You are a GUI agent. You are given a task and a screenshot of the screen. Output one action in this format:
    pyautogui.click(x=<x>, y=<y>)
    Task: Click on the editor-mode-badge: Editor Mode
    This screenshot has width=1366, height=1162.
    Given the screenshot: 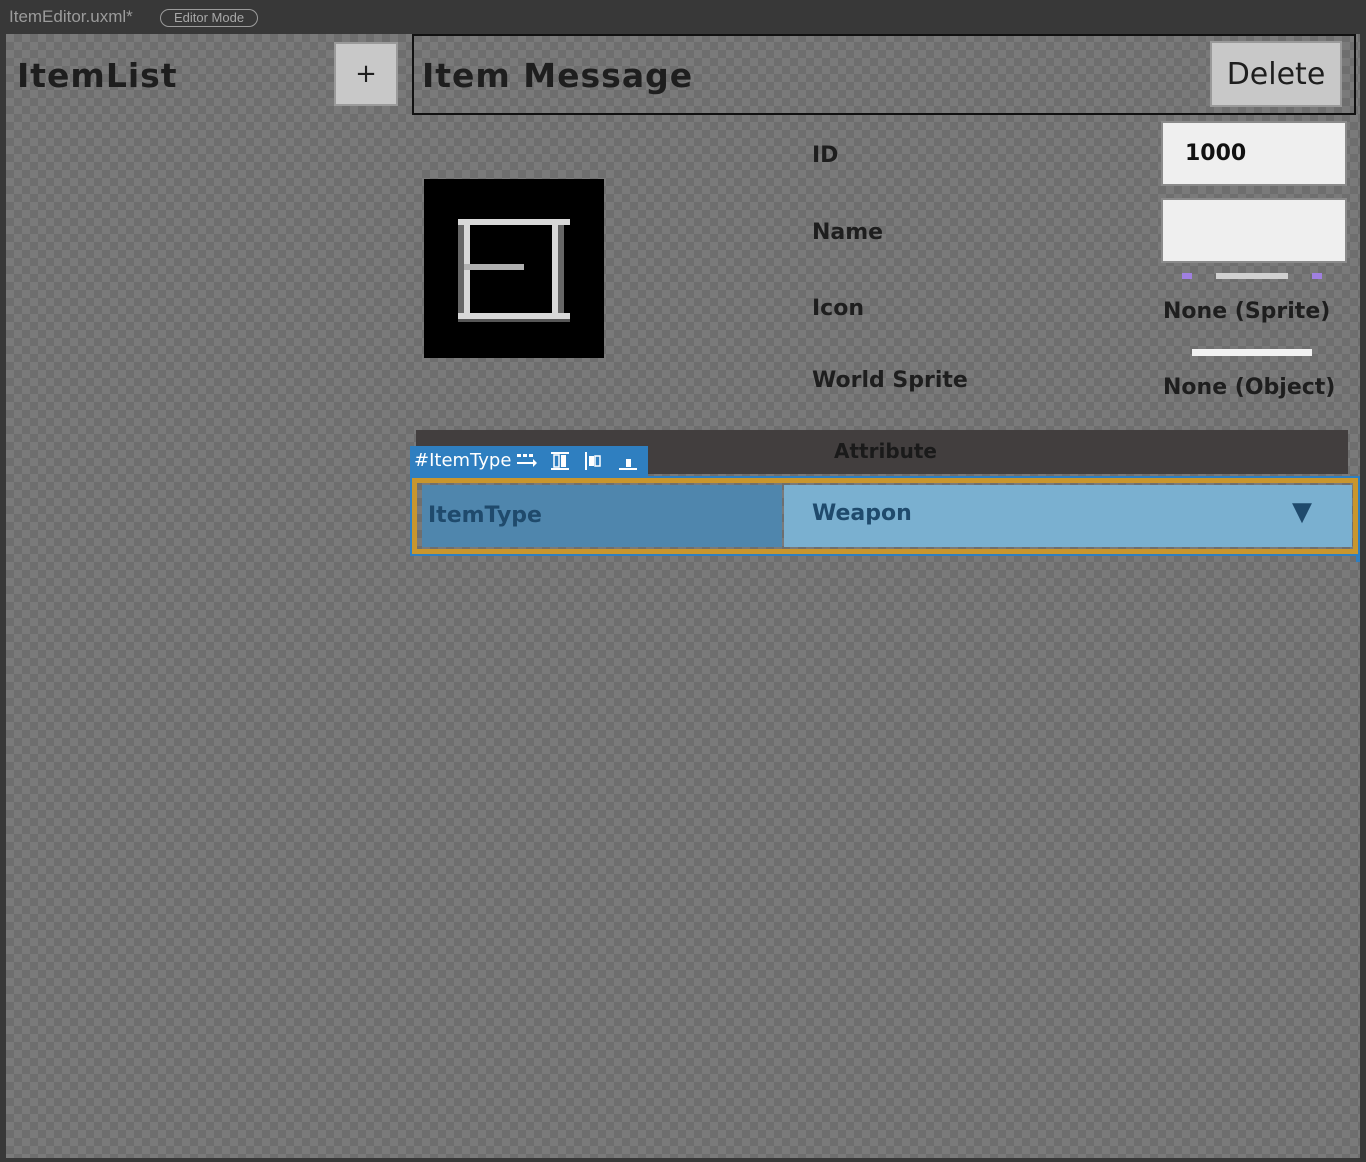 What is the action you would take?
    pyautogui.click(x=209, y=18)
    